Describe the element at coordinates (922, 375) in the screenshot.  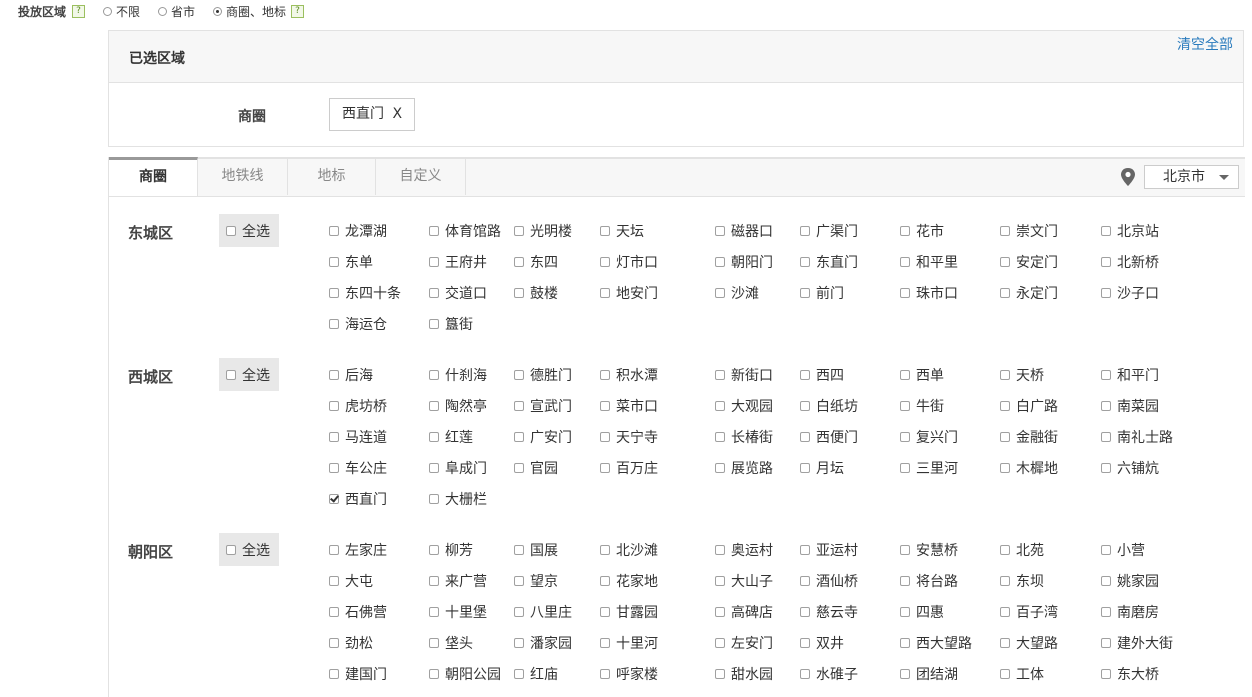
I see `area-checkbox-item: 西单` at that location.